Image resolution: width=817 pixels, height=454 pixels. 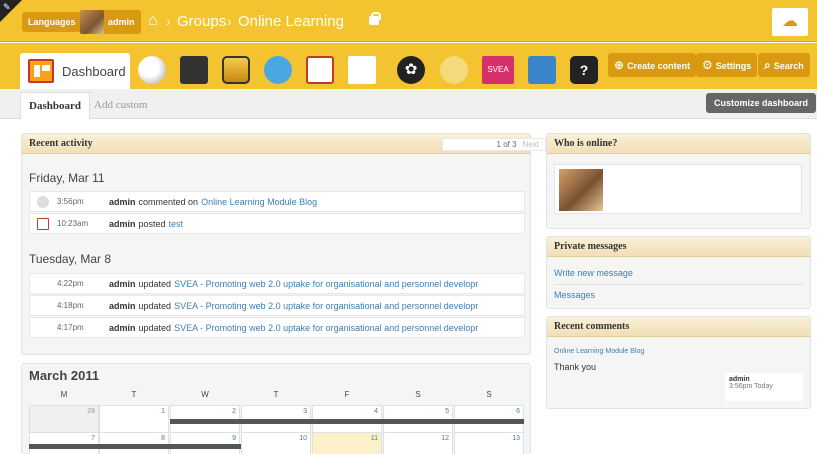 I want to click on user-menu: admin, so click(x=110, y=22).